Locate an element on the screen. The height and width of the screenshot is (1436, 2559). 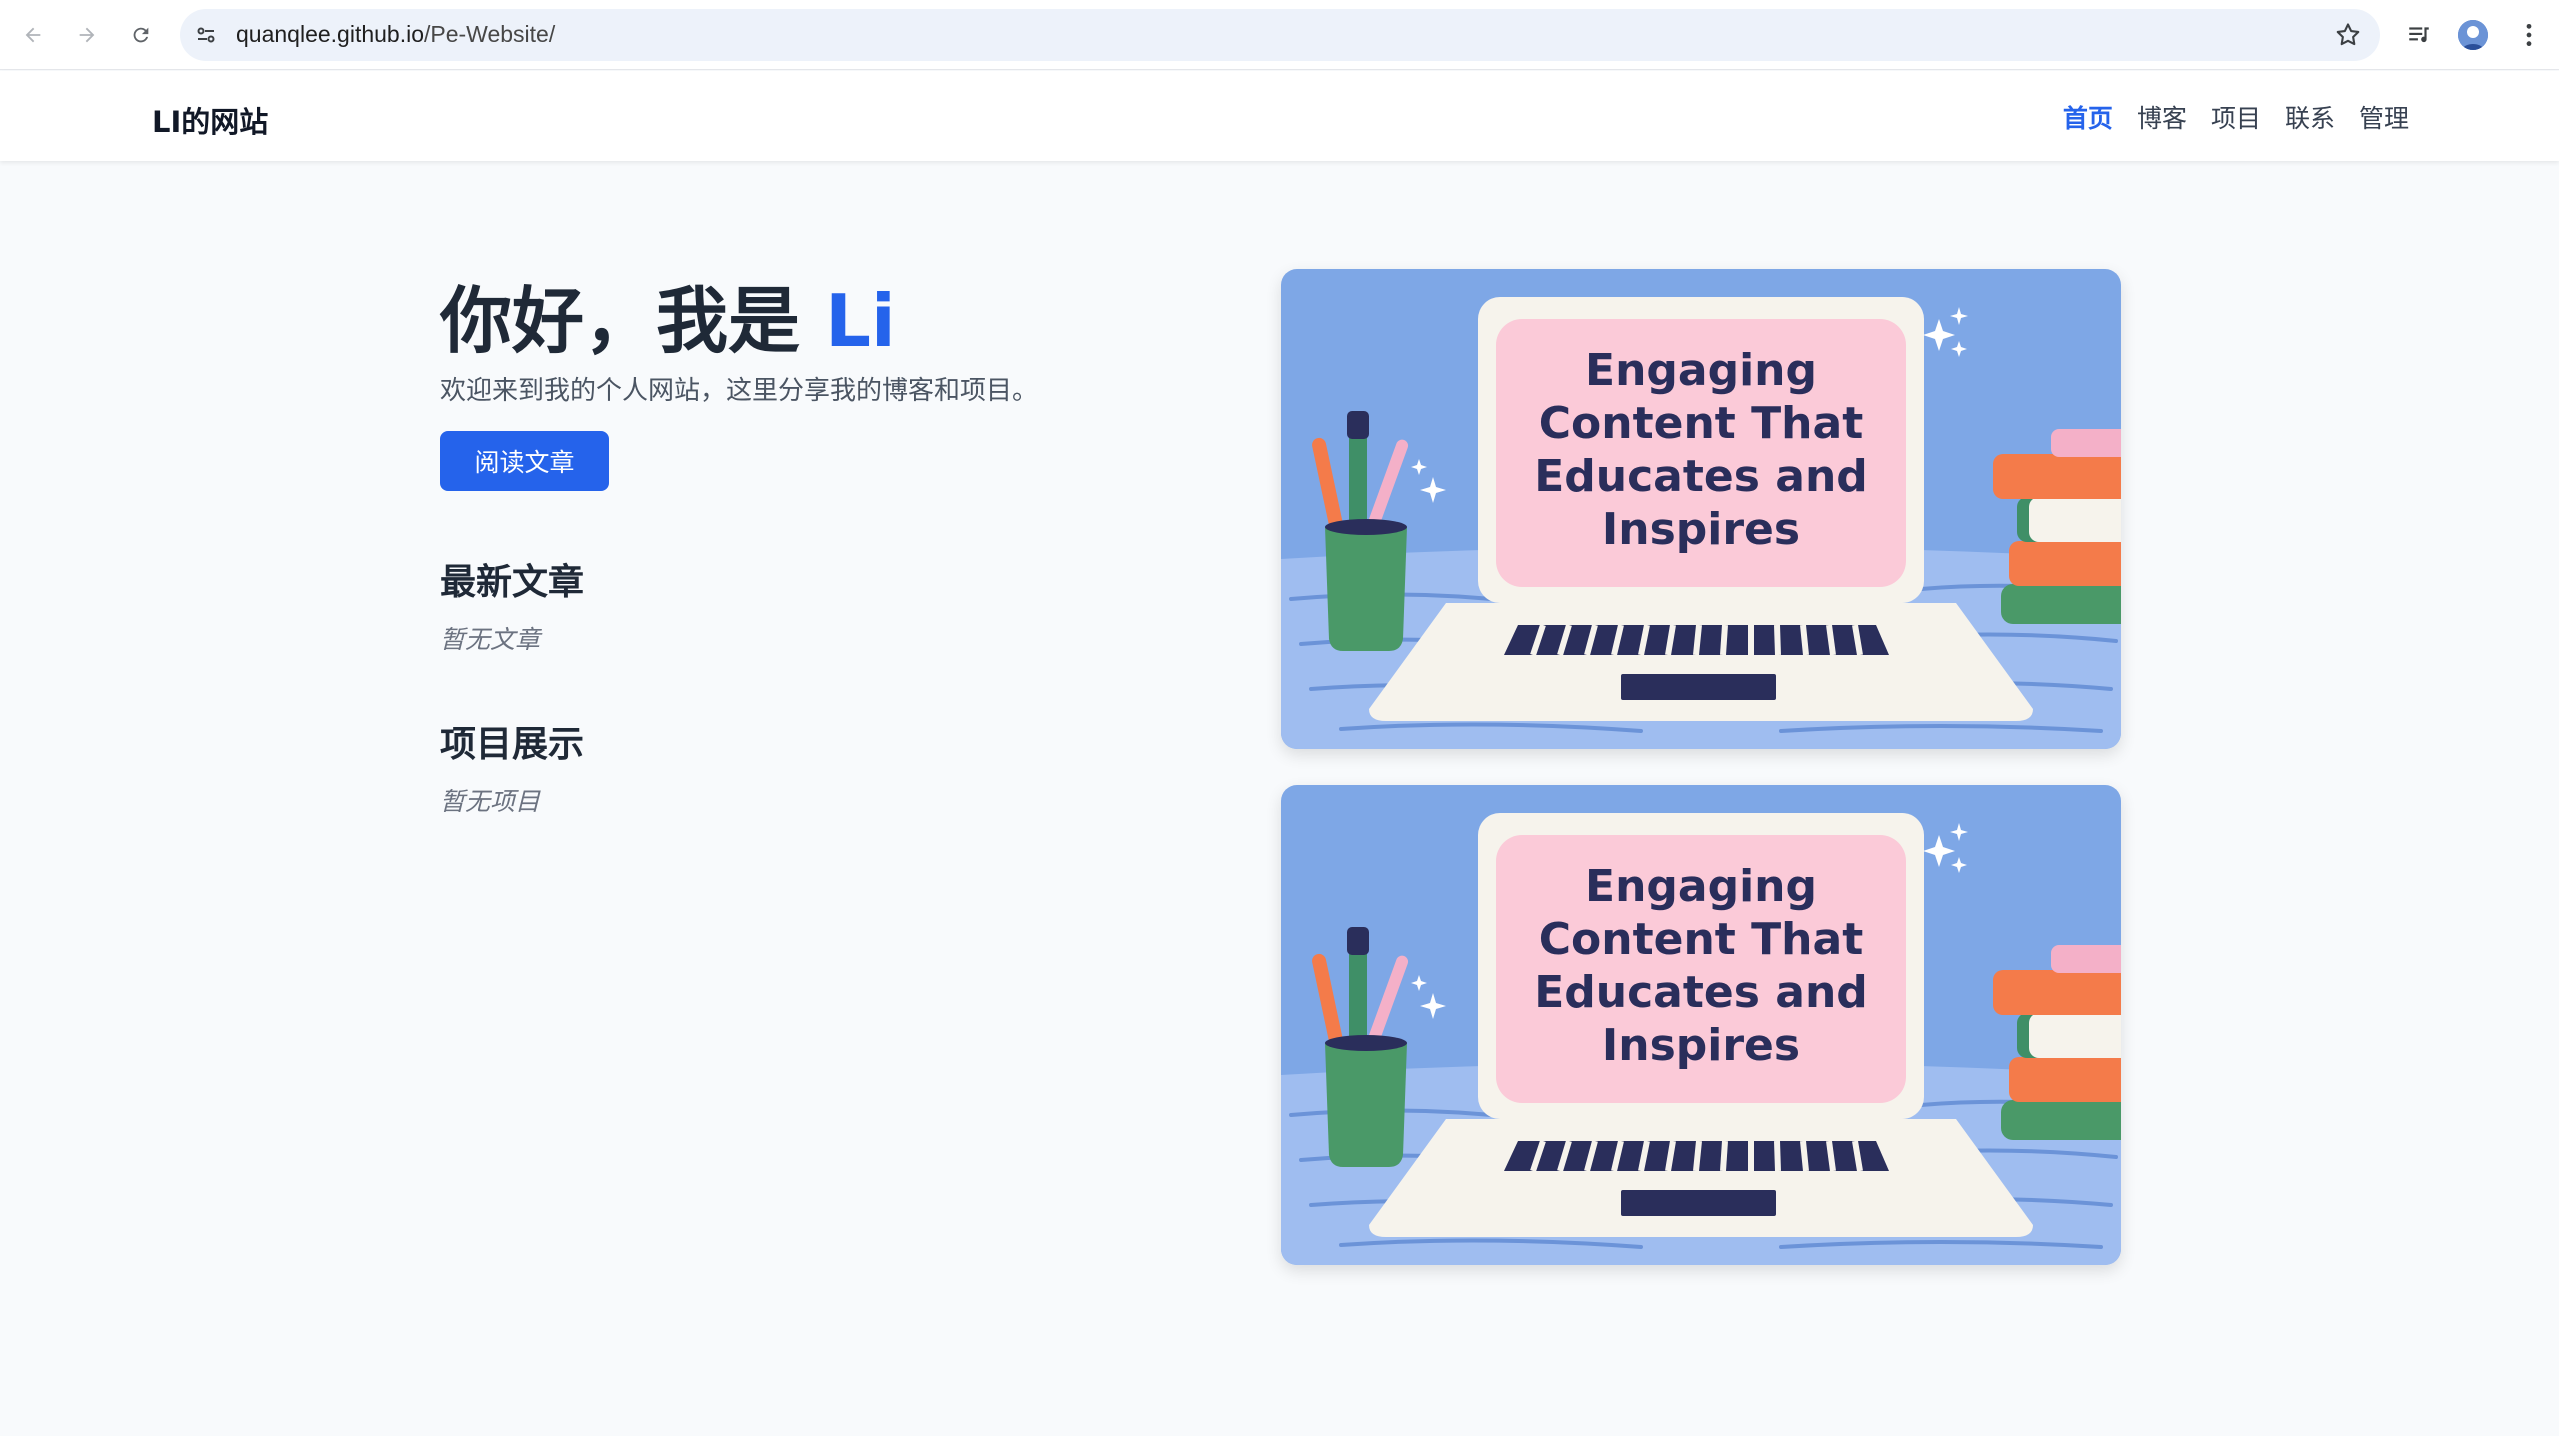
hero-title: 你好，我是 Li is located at coordinates (668, 314).